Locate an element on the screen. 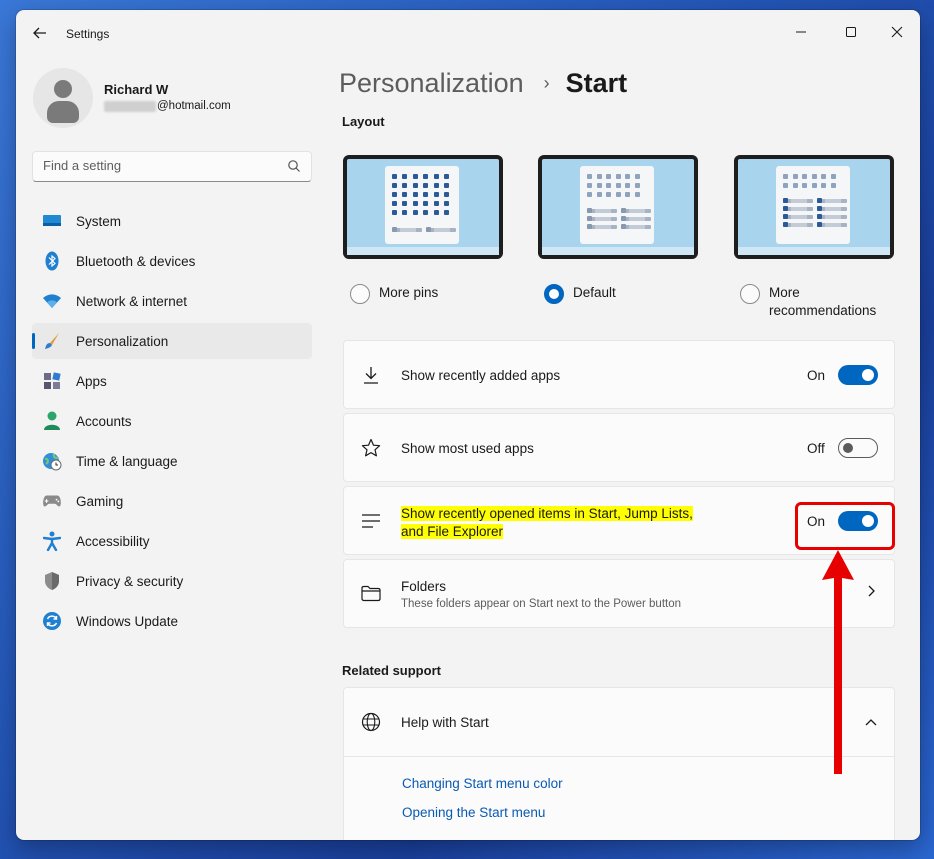  sidebar-item-label: Accounts is located at coordinates (104, 421).